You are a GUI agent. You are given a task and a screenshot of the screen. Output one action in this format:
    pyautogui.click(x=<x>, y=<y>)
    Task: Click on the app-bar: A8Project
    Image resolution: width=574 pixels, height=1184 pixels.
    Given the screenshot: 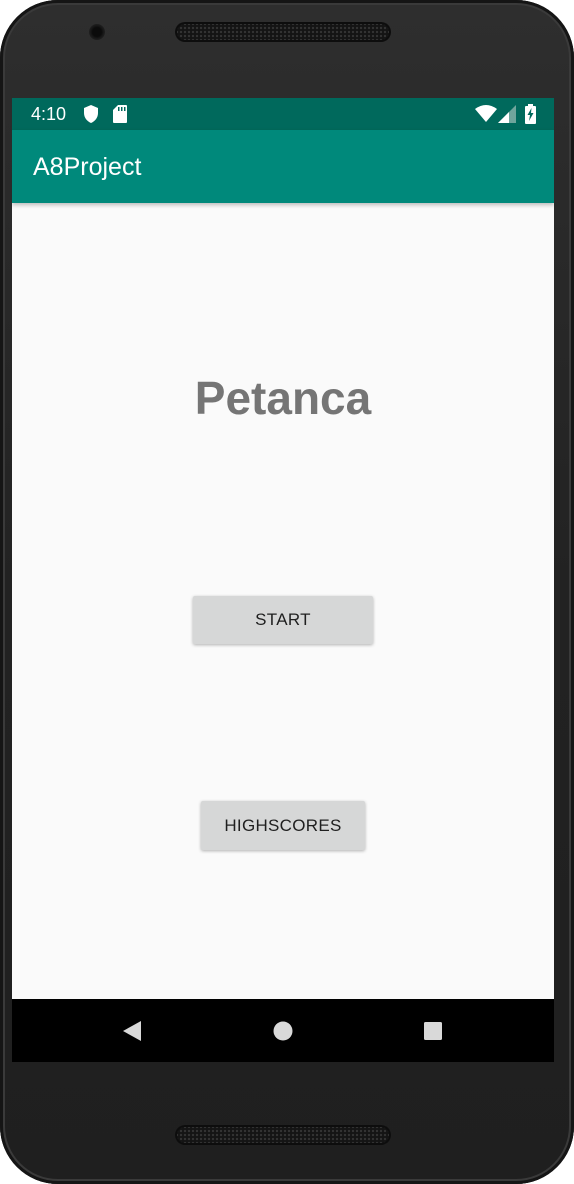 What is the action you would take?
    pyautogui.click(x=283, y=166)
    